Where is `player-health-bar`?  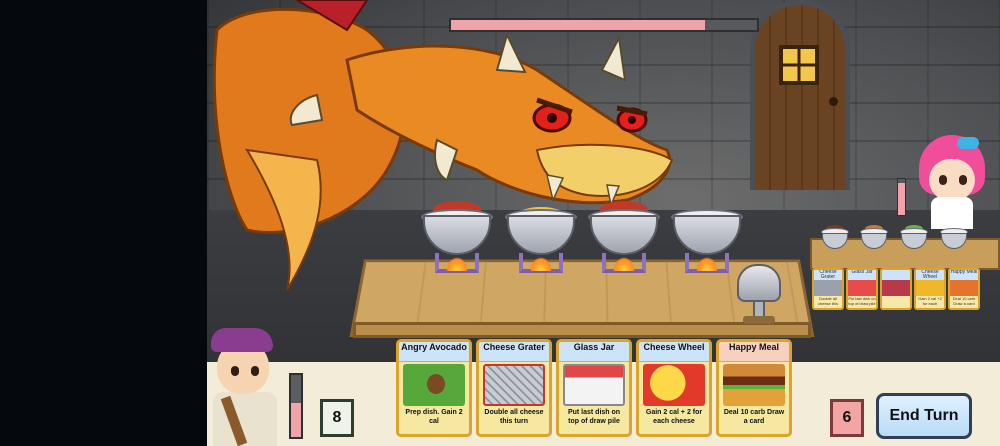
player-health-bar is located at coordinates (296, 406).